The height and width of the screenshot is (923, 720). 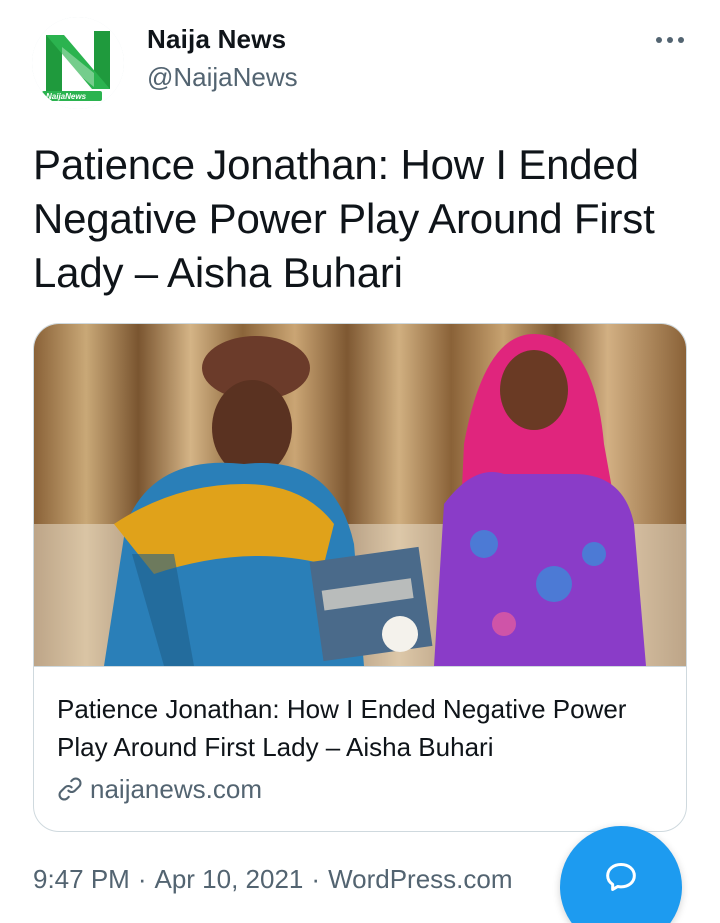 What do you see at coordinates (216, 39) in the screenshot?
I see `display-name: Naija News` at bounding box center [216, 39].